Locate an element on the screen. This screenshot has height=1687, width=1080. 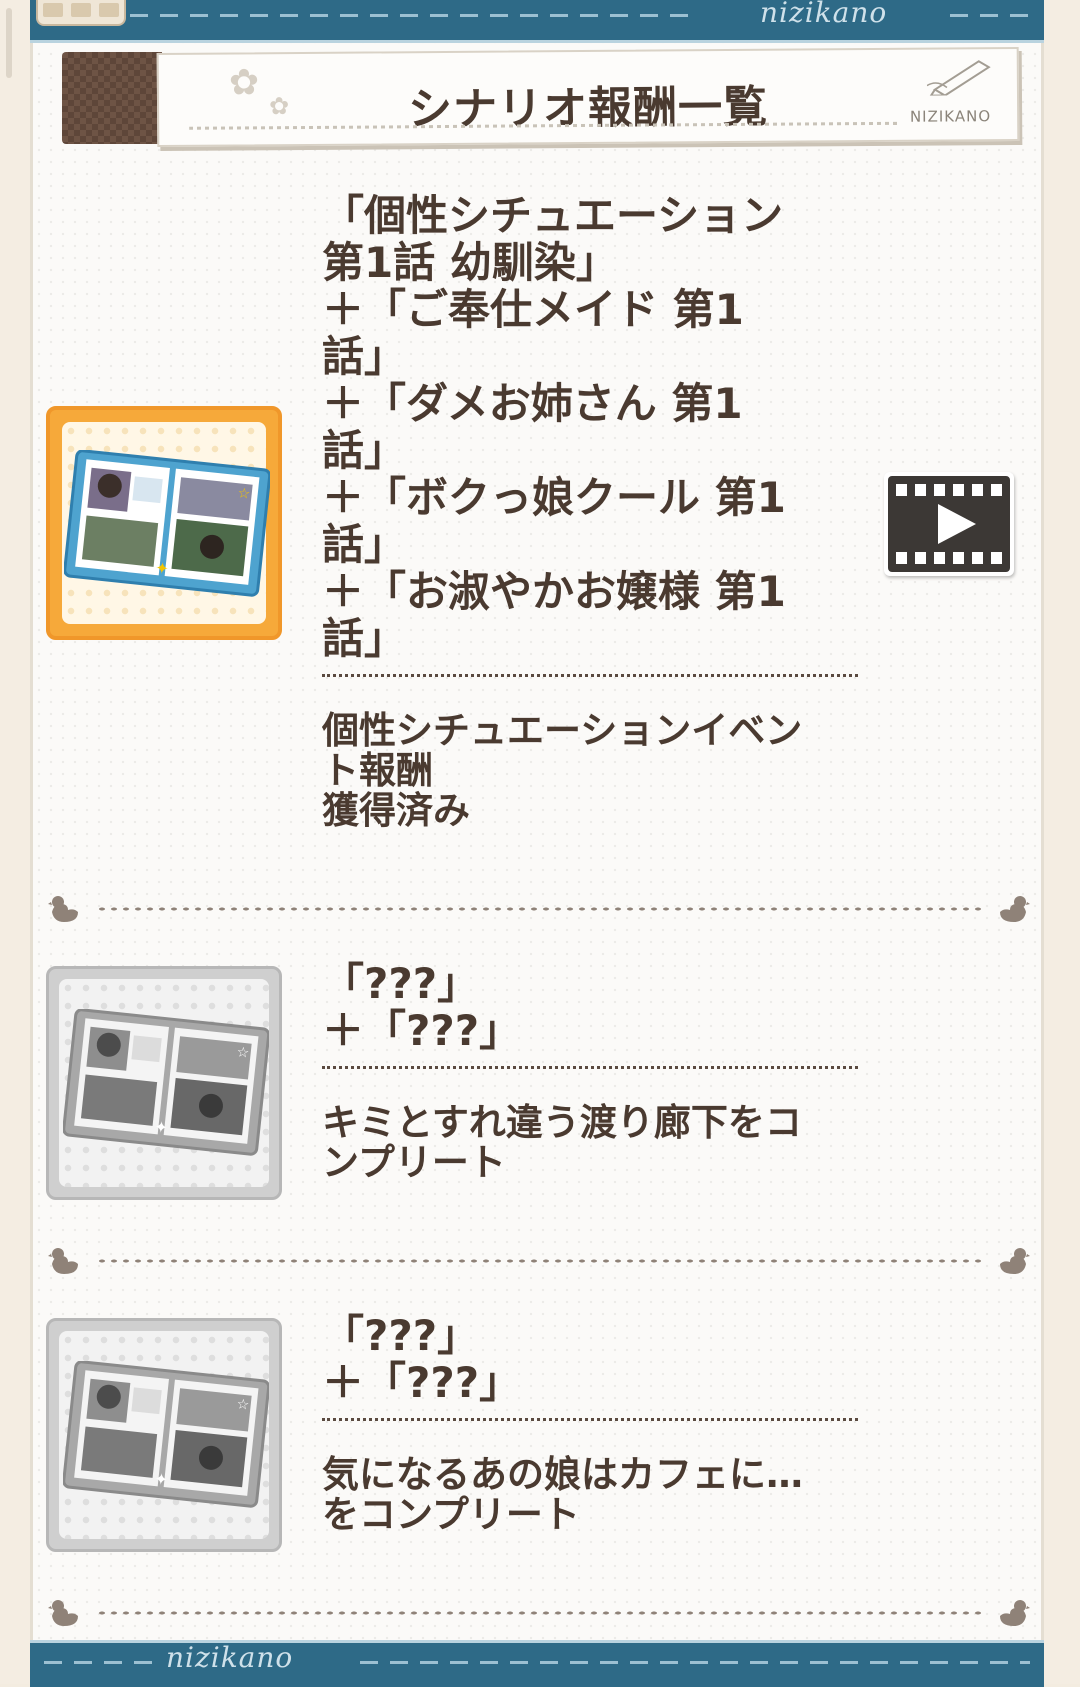
unlock-condition: 気になるあの娘はカフェに… をコンプリート is located at coordinates (562, 1494).